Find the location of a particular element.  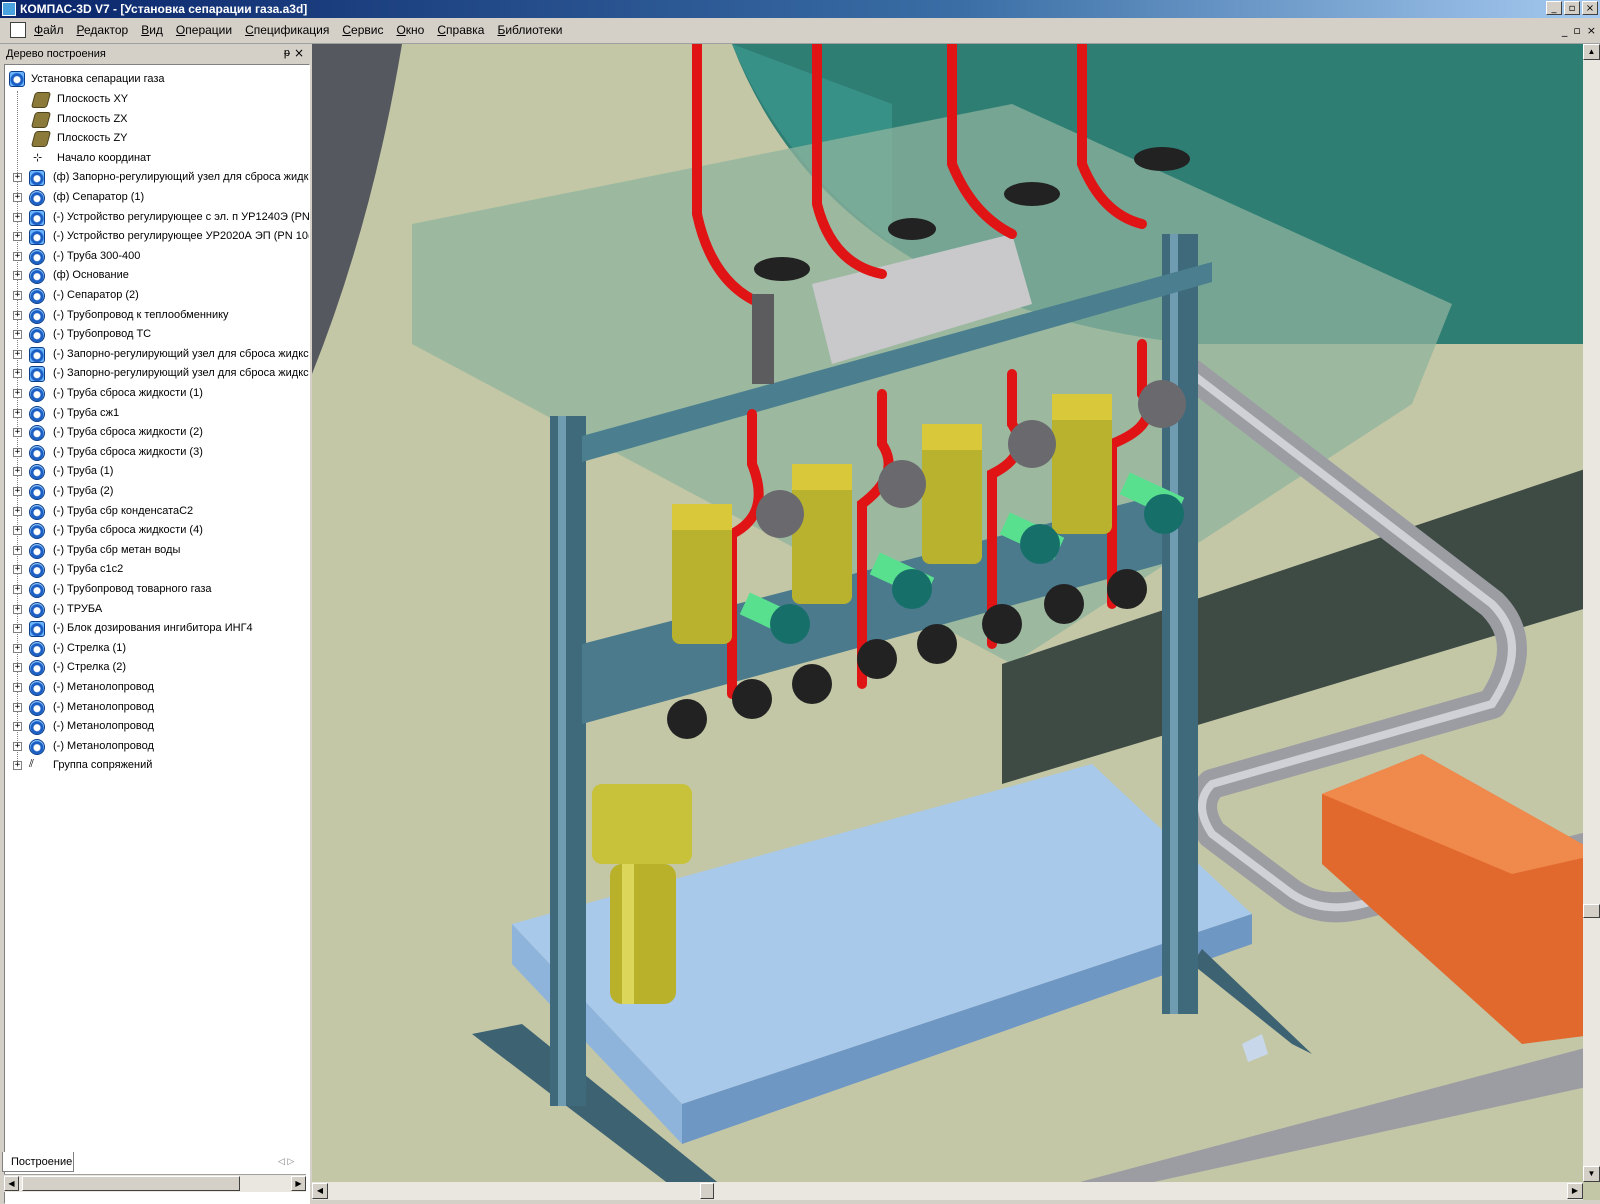

tree-item-label: (-) Стрелка (2) is located at coordinates (89, 667).